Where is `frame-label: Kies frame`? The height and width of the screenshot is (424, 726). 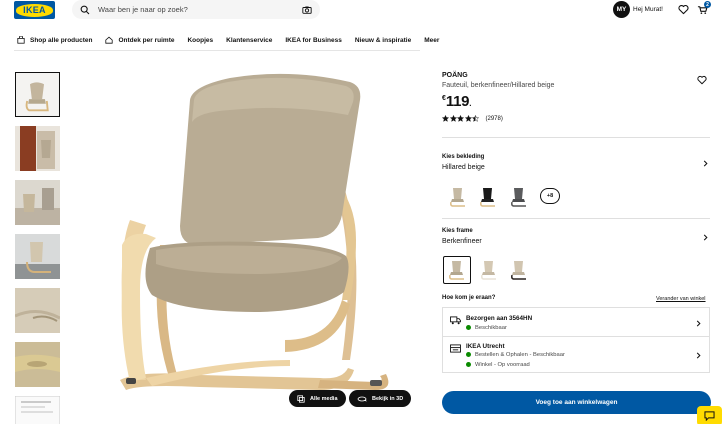 frame-label: Kies frame is located at coordinates (457, 231).